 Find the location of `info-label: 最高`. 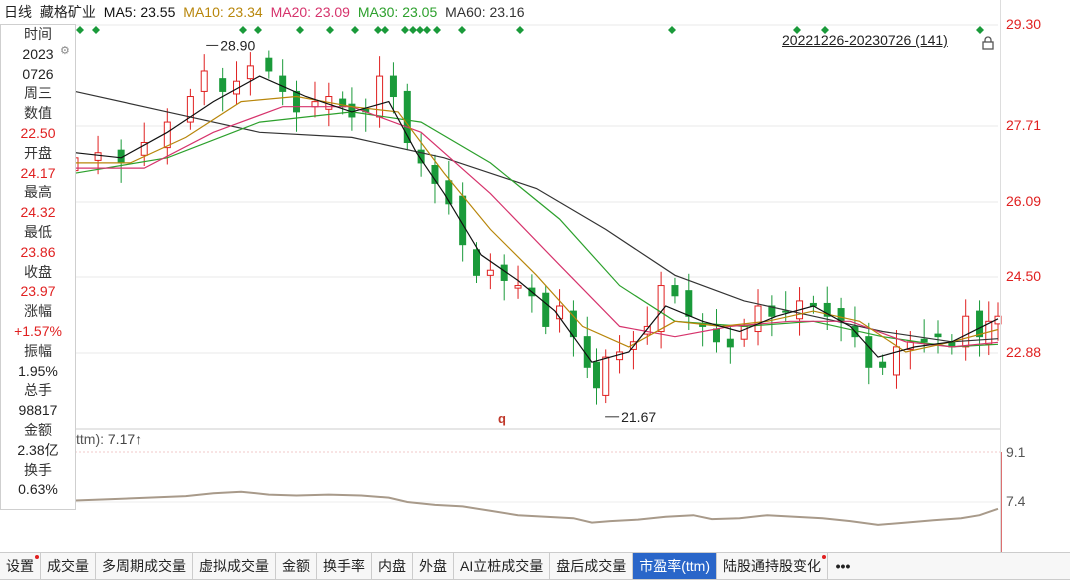

info-label: 最高 is located at coordinates (38, 192).